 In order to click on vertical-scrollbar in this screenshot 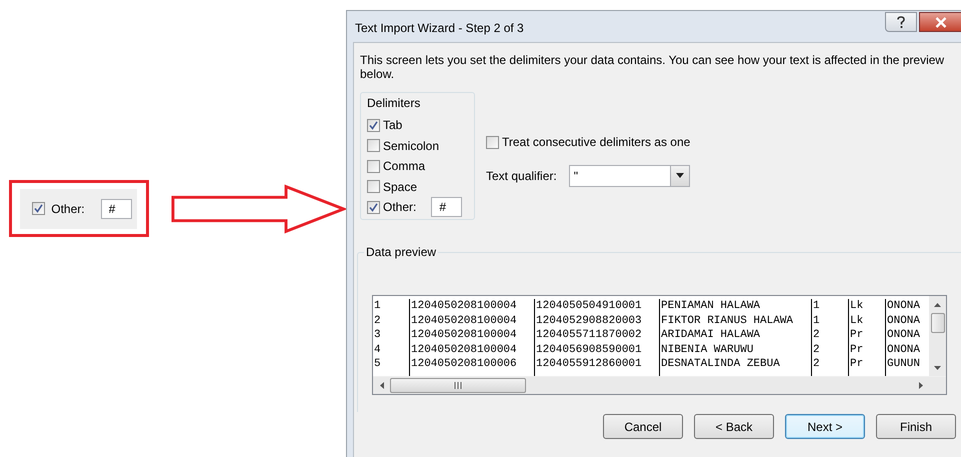, I will do `click(937, 336)`.